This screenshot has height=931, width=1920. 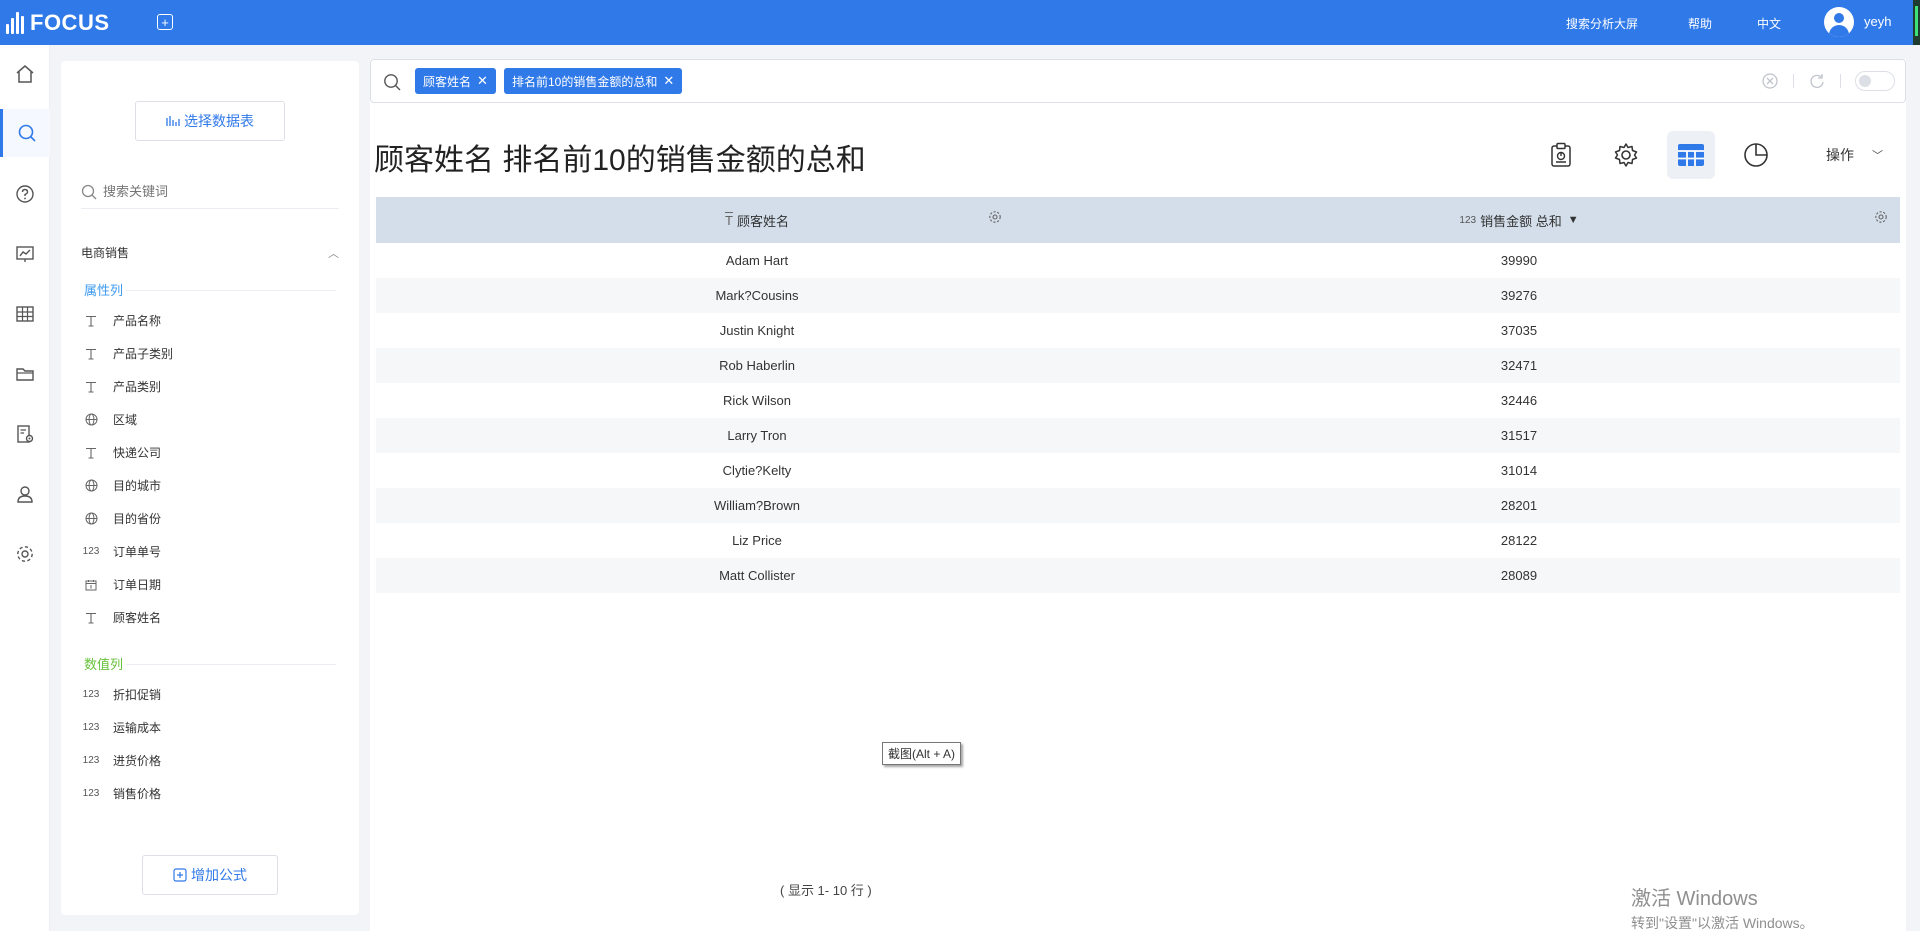 I want to click on field-label: 订单日期, so click(x=137, y=585).